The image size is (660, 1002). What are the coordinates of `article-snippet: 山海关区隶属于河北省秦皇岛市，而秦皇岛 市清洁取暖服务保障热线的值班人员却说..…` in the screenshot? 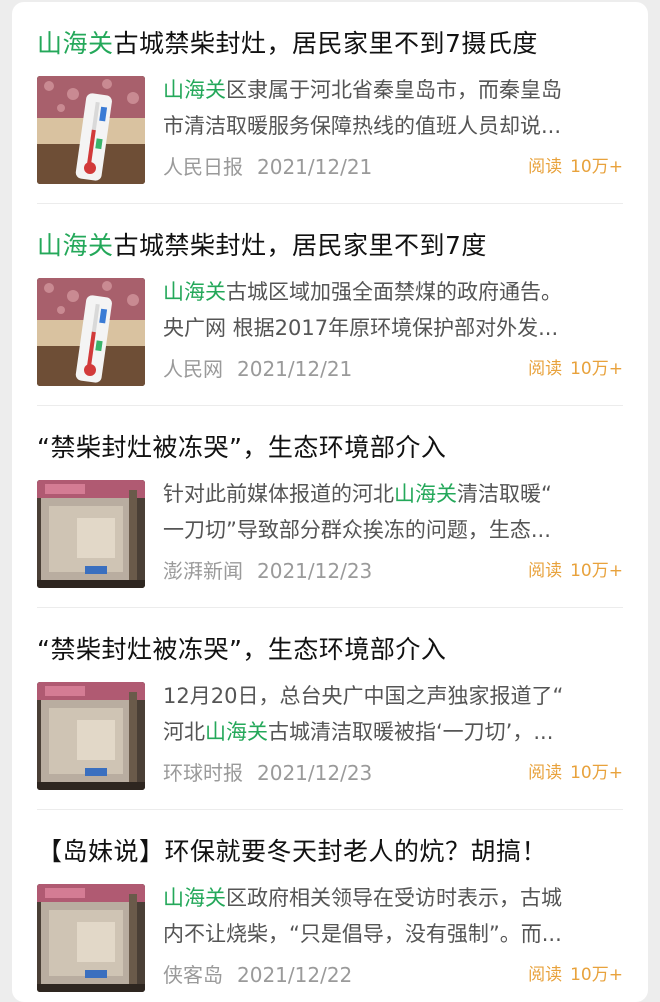 It's located at (393, 108).